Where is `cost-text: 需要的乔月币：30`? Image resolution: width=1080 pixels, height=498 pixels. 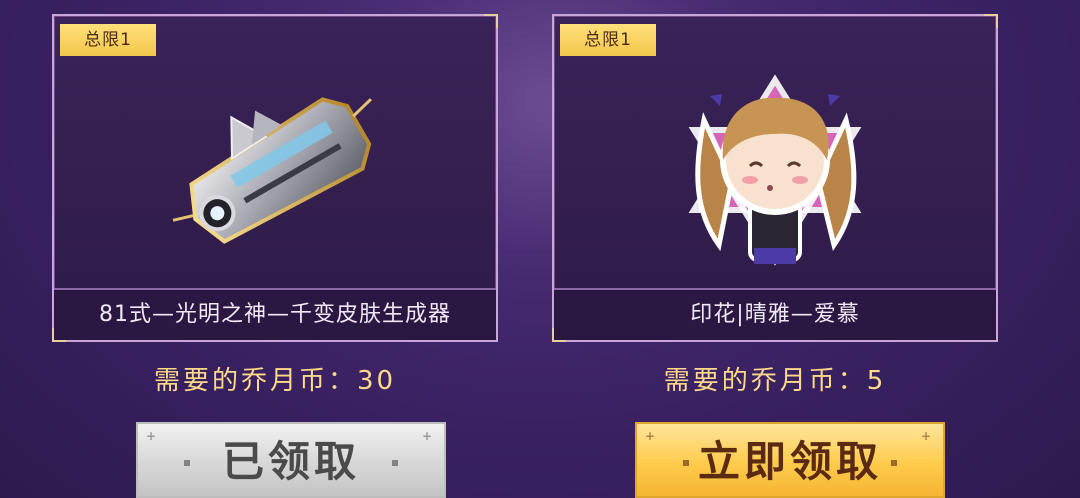
cost-text: 需要的乔月币：30 is located at coordinates (275, 381).